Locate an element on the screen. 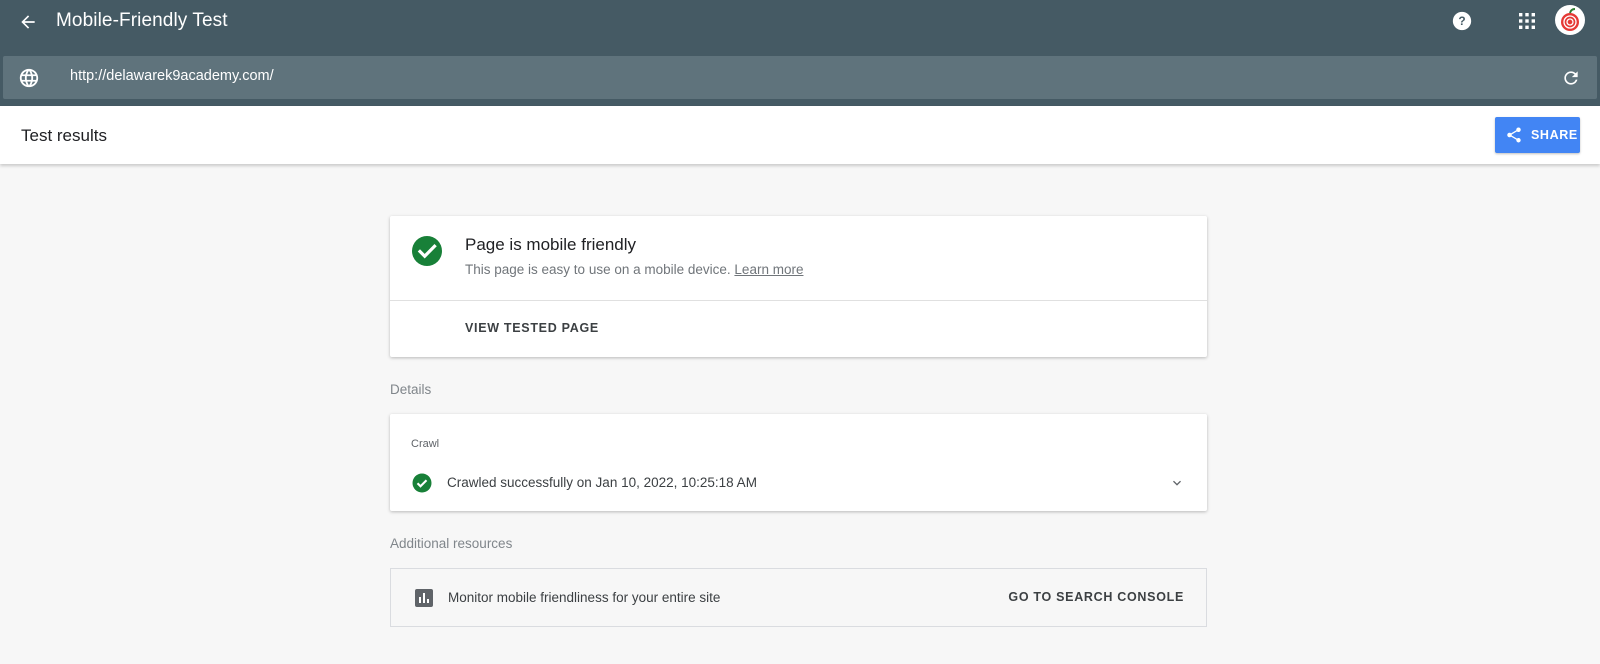 The height and width of the screenshot is (664, 1600). results-header: Test results SHARE is located at coordinates (800, 135).